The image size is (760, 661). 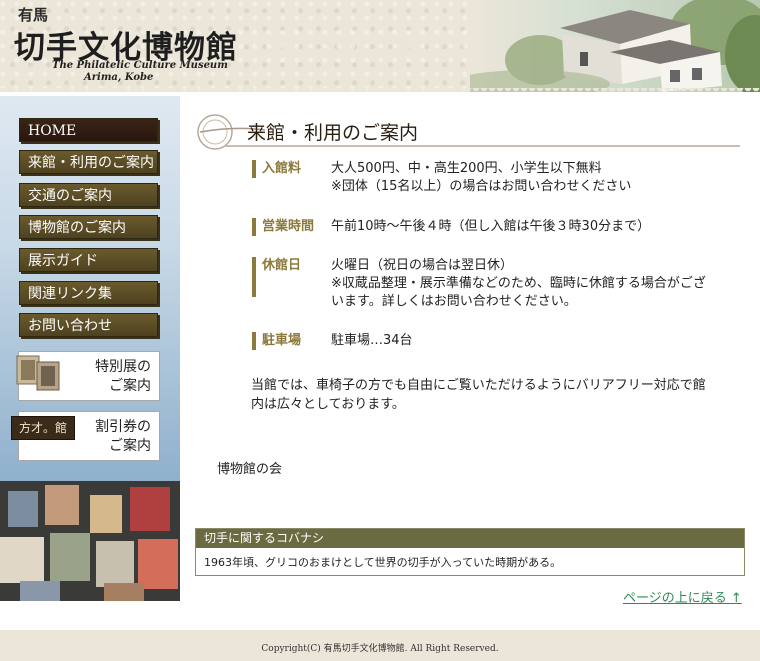 I want to click on hours-heading: 営業時間, so click(x=283, y=227).